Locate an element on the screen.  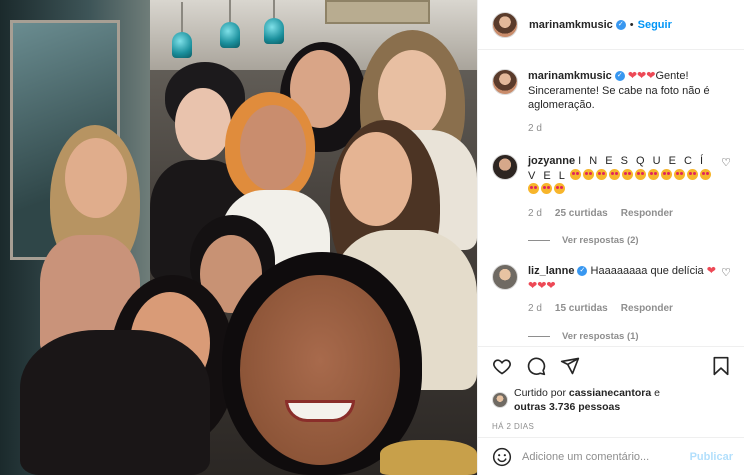
add-comment-bar: Publicar is located at coordinates (611, 456).